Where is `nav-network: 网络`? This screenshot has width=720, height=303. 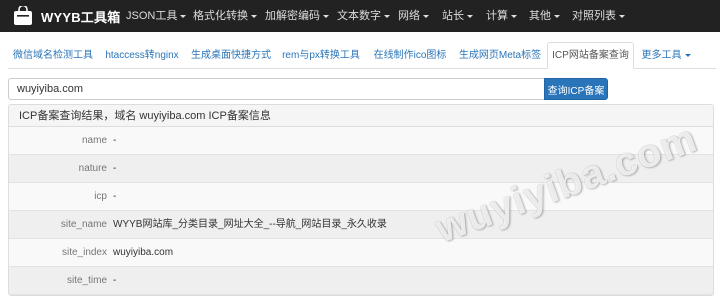 nav-network: 网络 is located at coordinates (413, 16).